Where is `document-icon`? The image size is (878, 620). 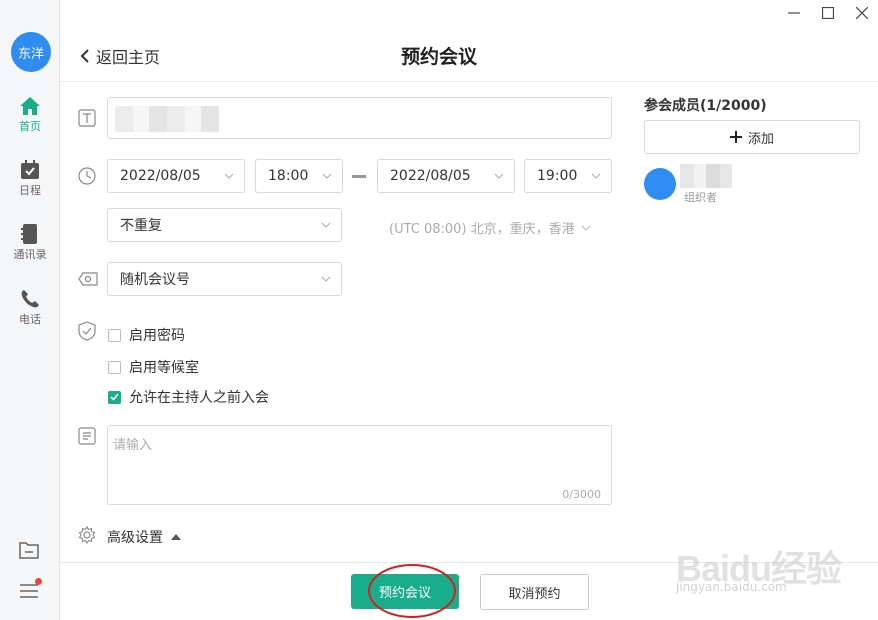
document-icon is located at coordinates (87, 436).